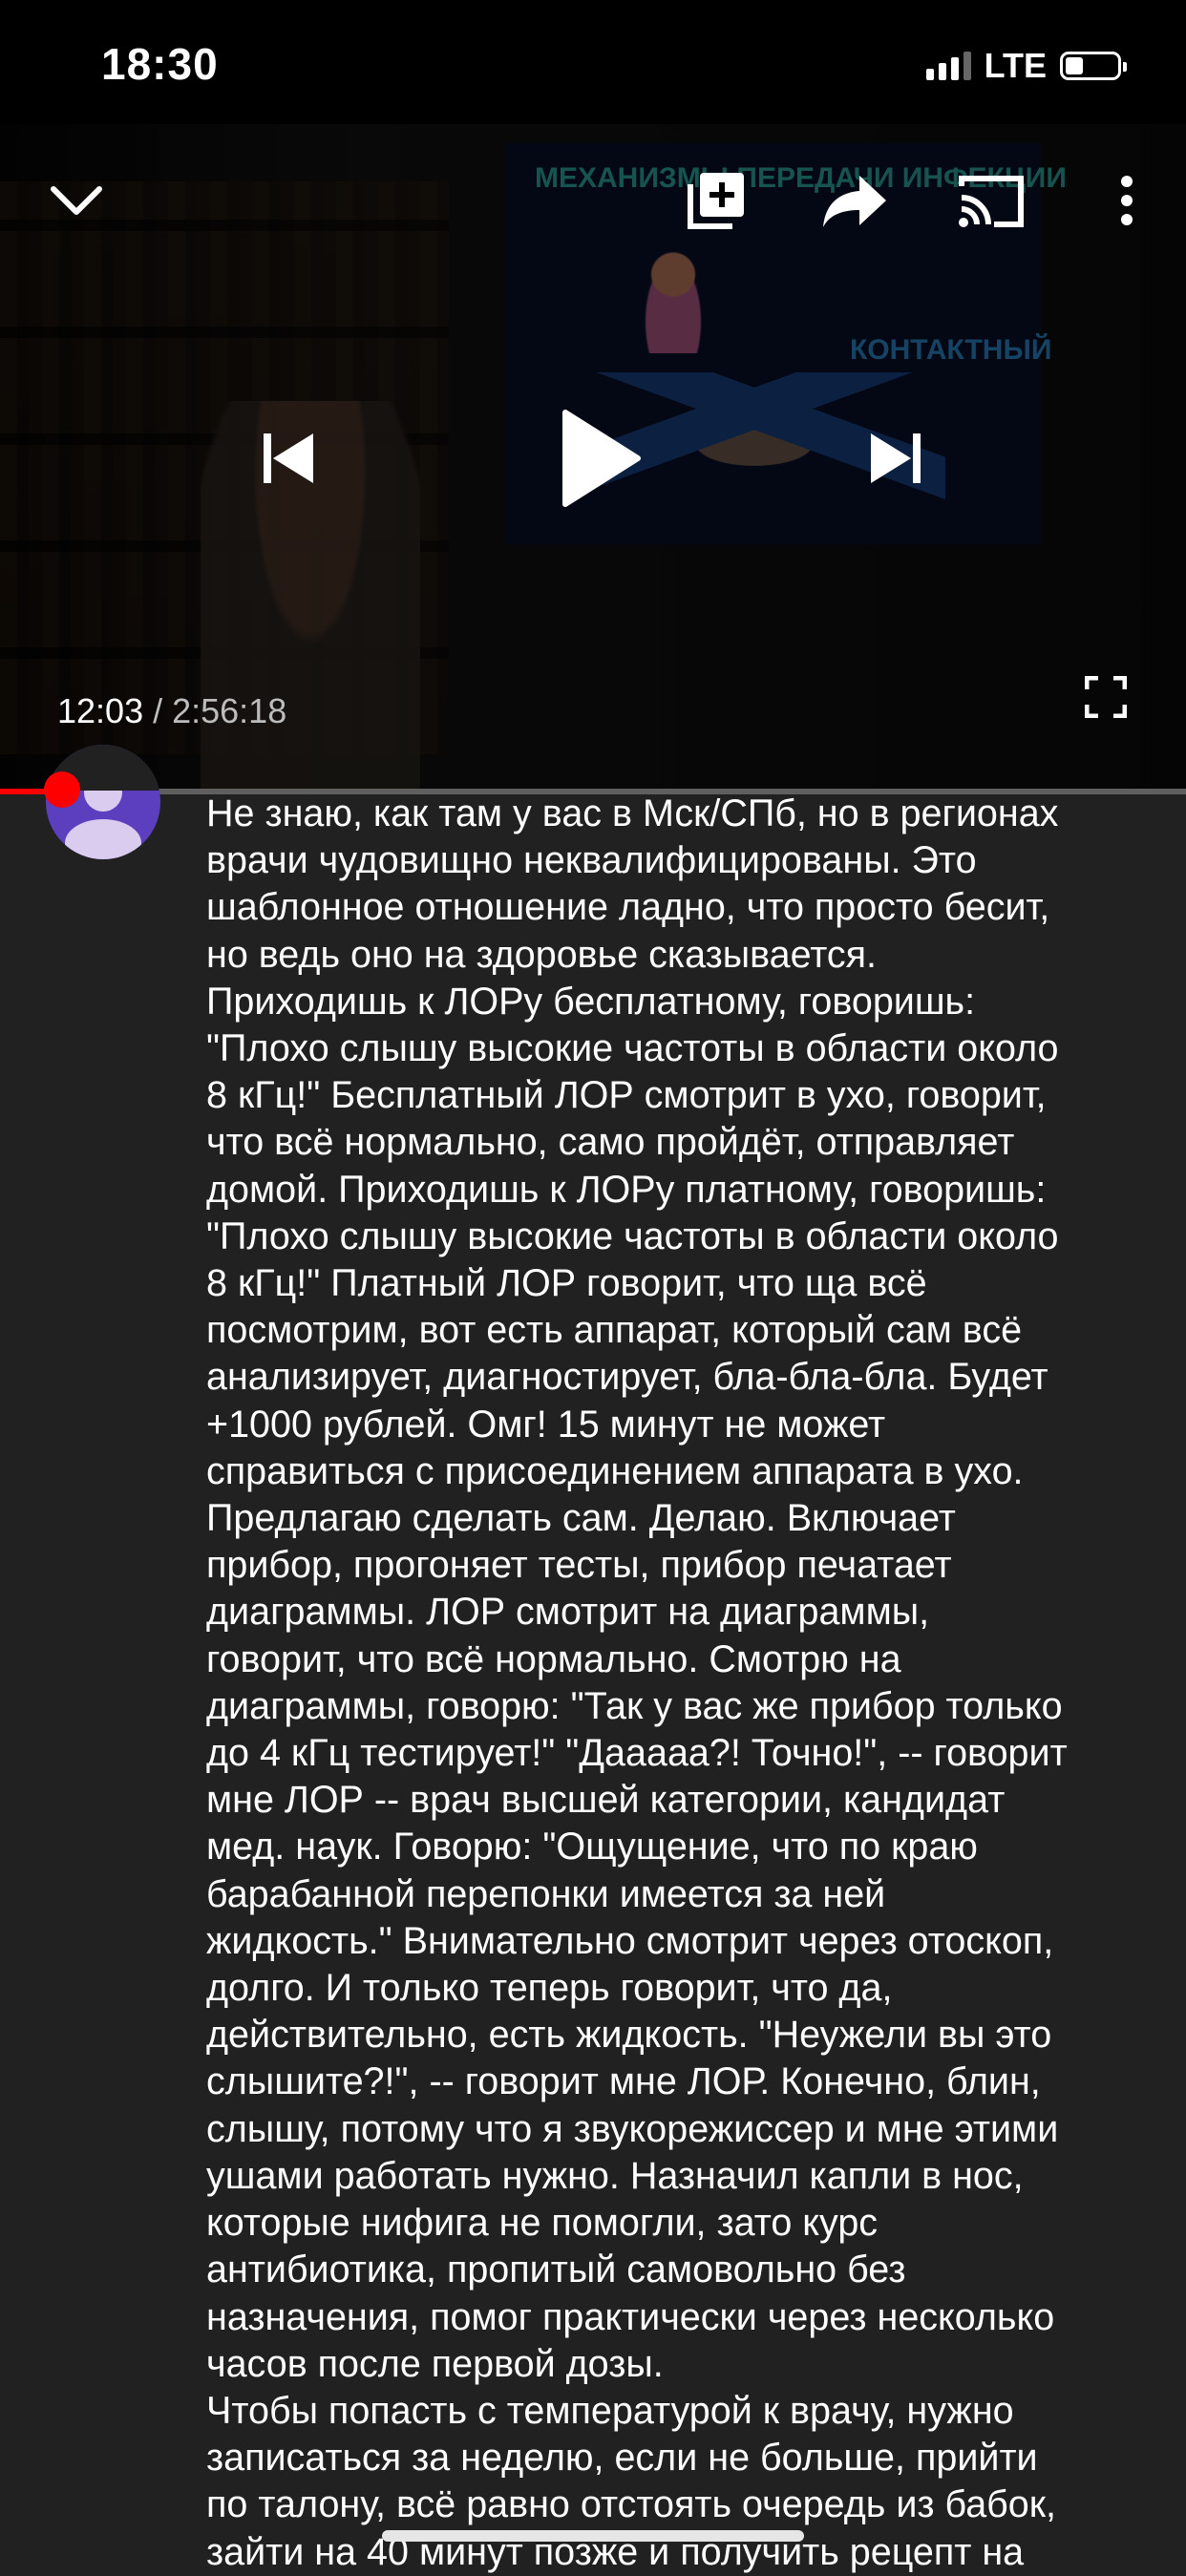  What do you see at coordinates (896, 458) in the screenshot?
I see `skip-next-icon` at bounding box center [896, 458].